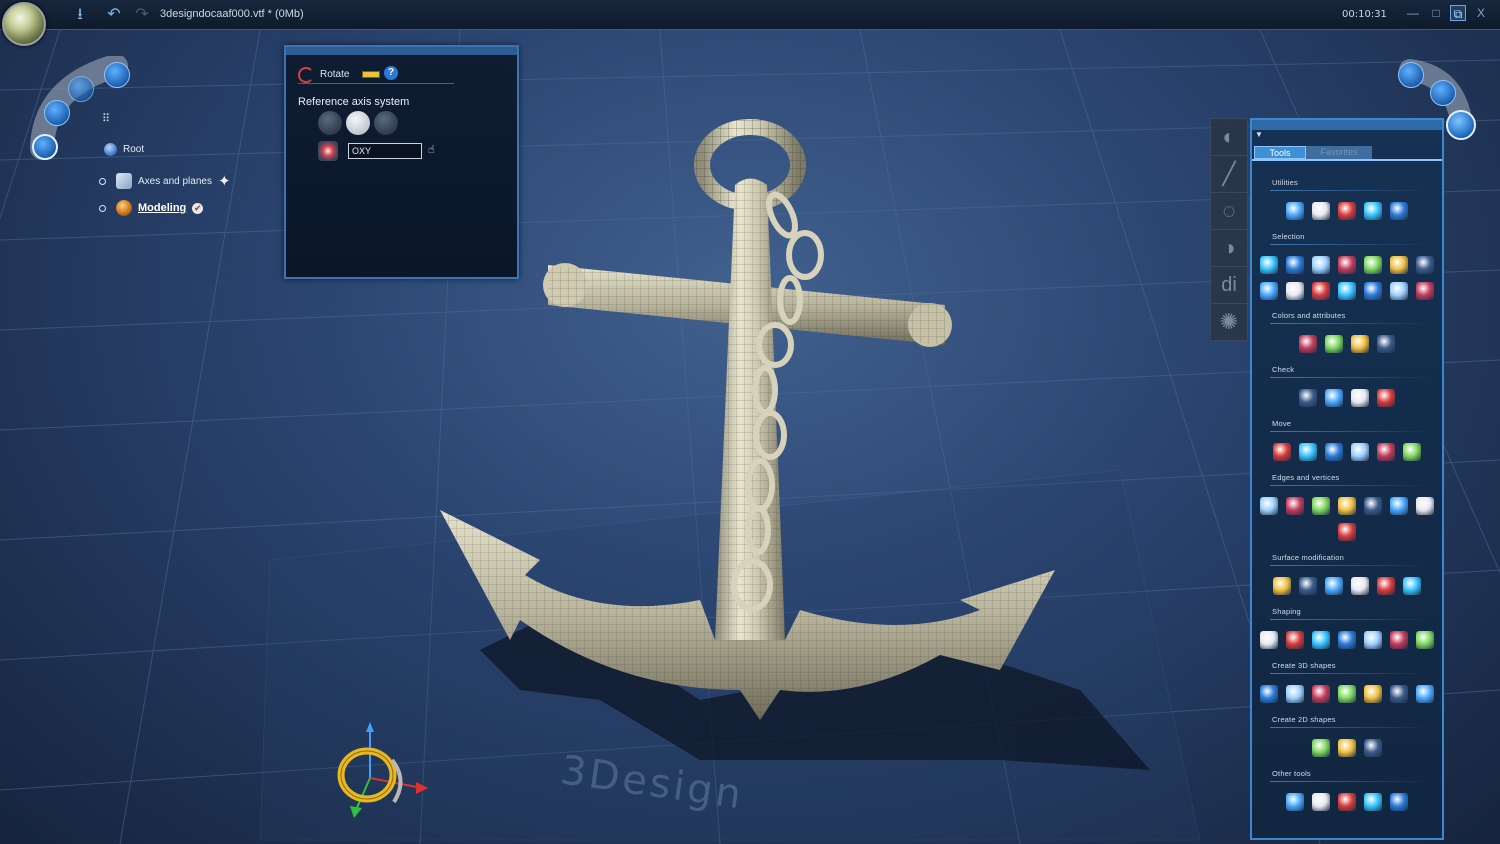 Image resolution: width=1500 pixels, height=844 pixels. What do you see at coordinates (1229, 248) in the screenshot?
I see `module-surface-icon: ◑` at bounding box center [1229, 248].